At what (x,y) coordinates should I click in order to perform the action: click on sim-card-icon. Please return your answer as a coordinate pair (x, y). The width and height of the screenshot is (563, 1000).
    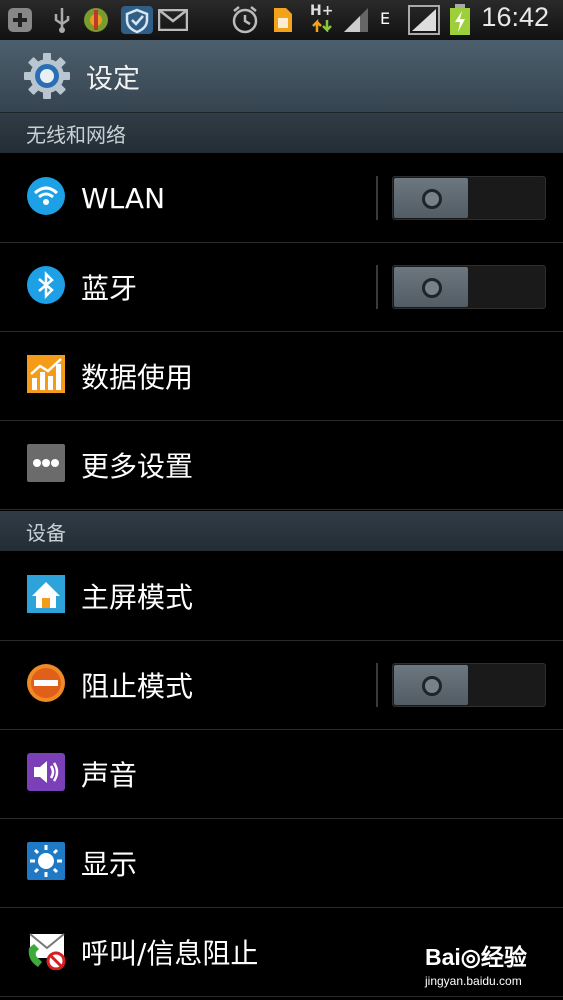
    Looking at the image, I should click on (283, 20).